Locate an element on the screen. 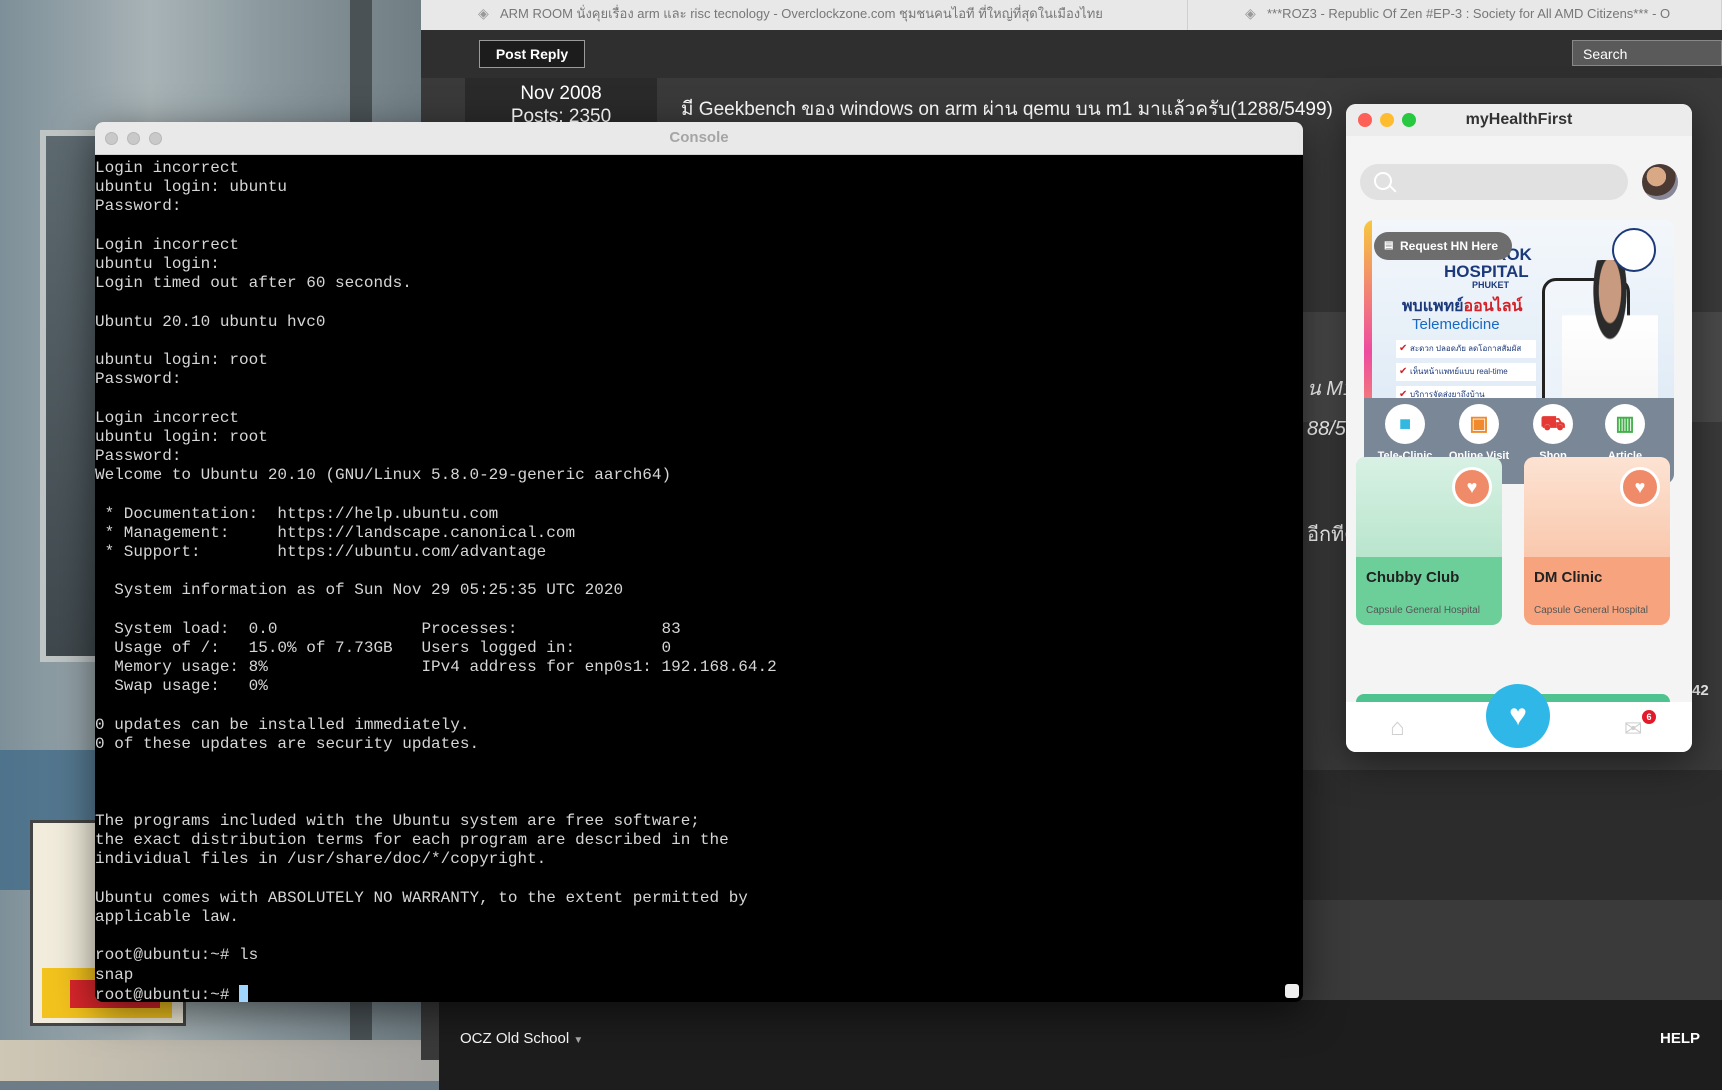  request-hn-button: Request HN Here is located at coordinates (1443, 246).